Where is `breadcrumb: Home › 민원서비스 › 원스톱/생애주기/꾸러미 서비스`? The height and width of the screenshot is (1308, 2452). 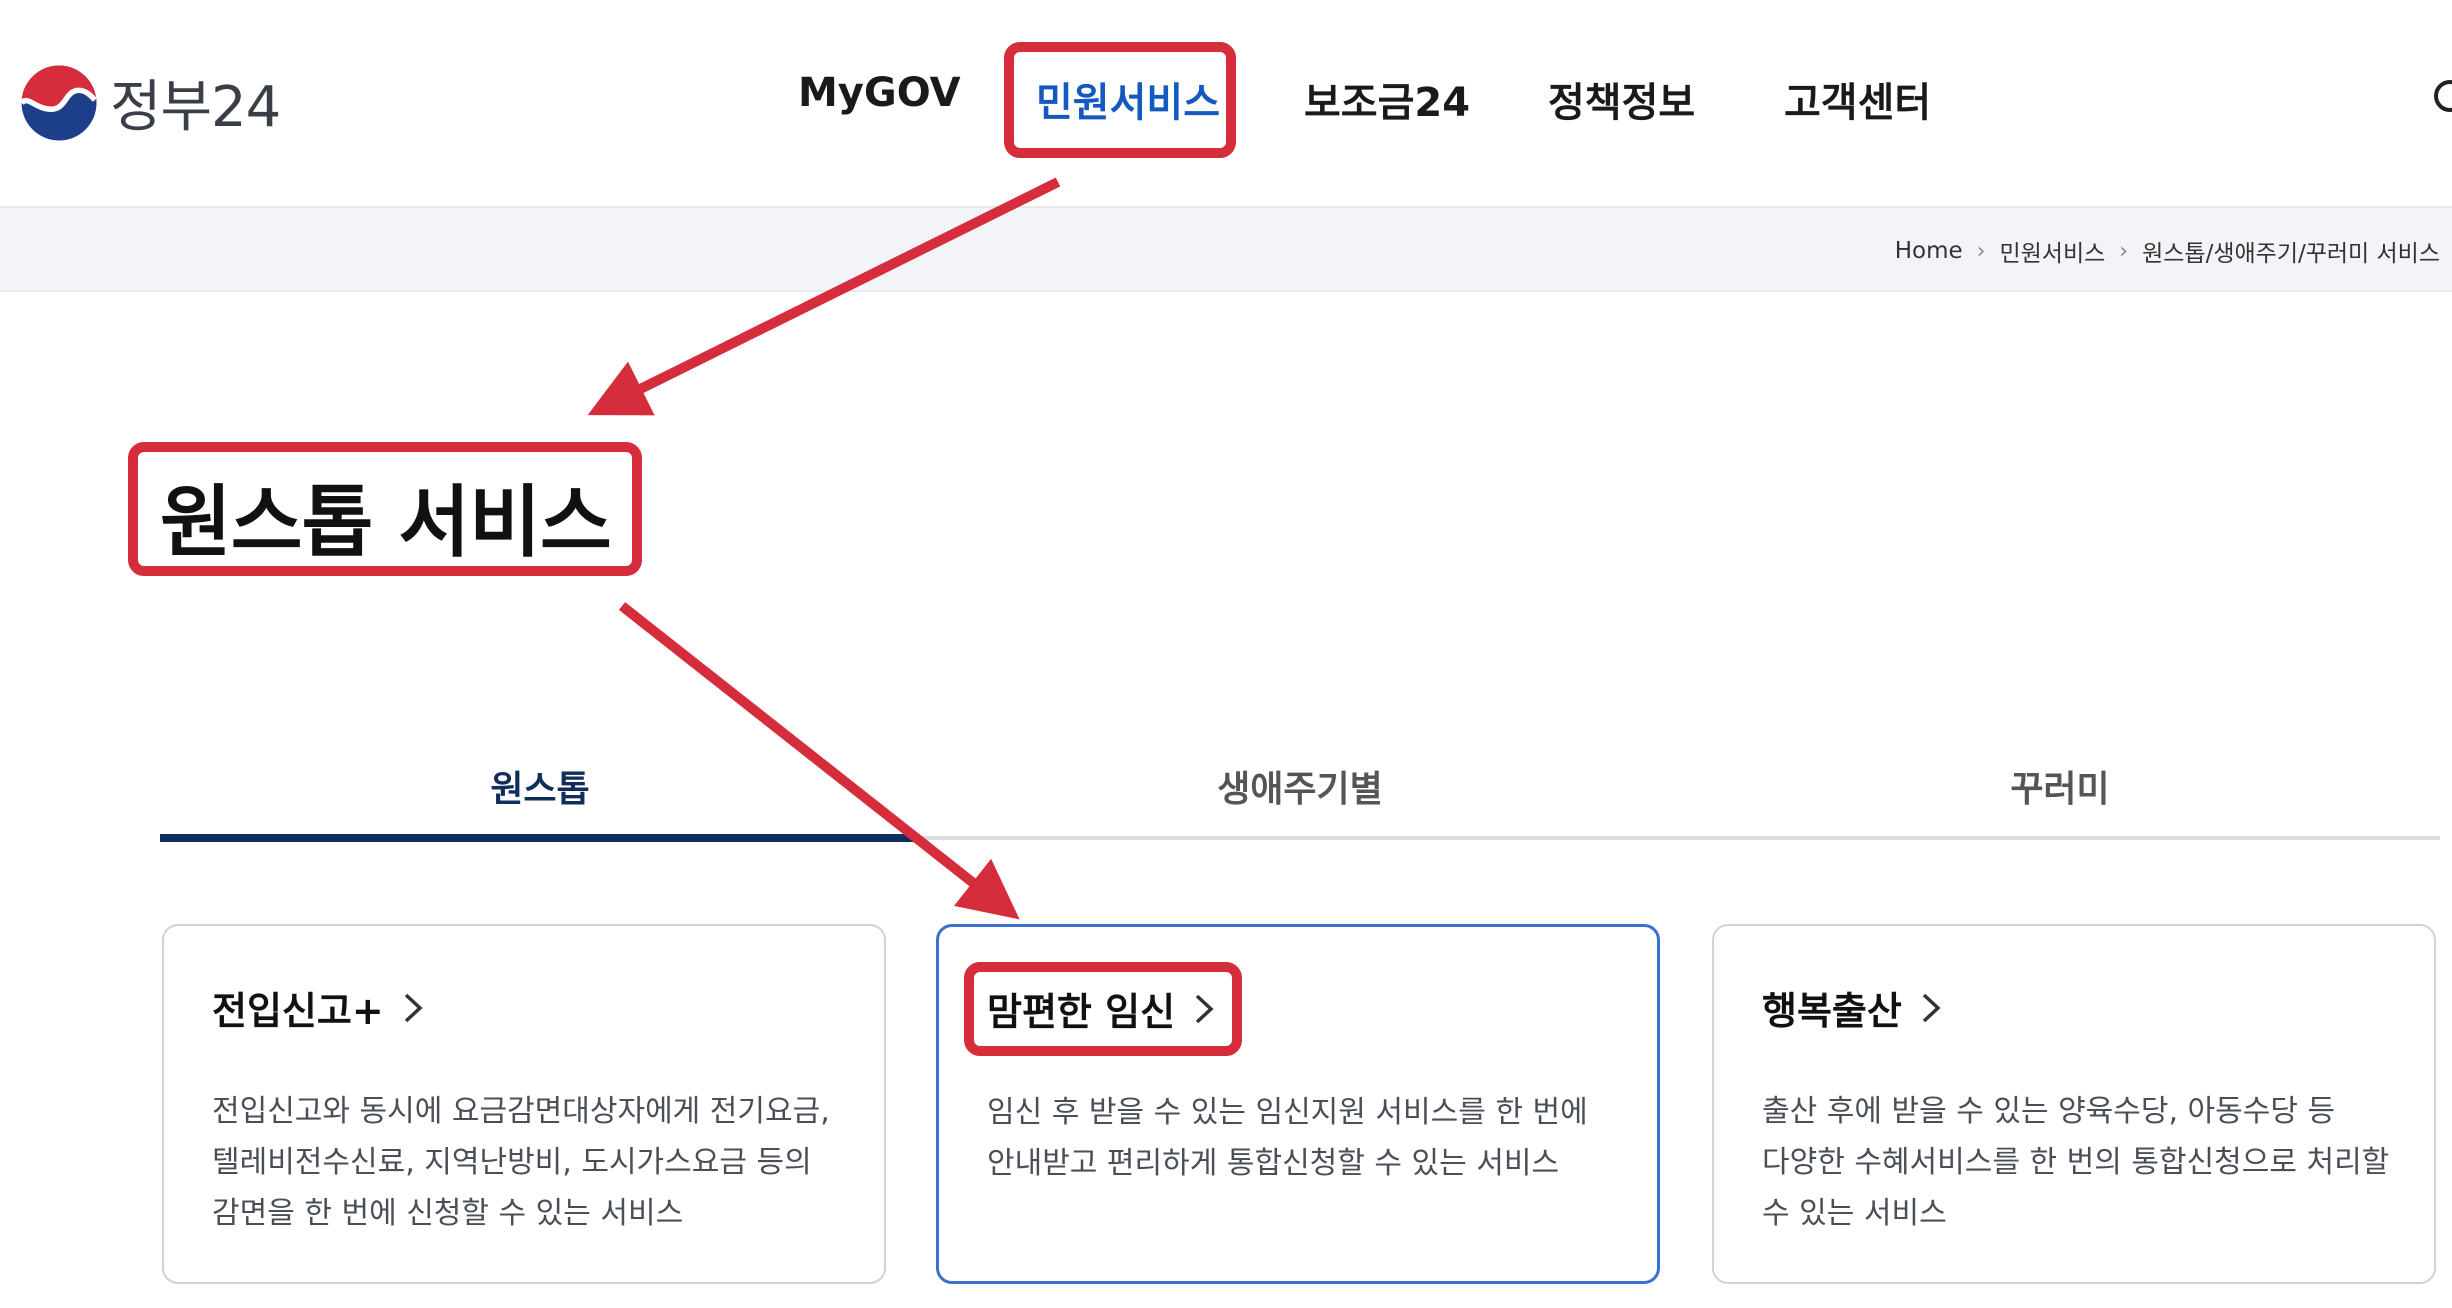
breadcrumb: Home › 민원서비스 › 원스톱/생애주기/꾸러미 서비스 is located at coordinates (2167, 251).